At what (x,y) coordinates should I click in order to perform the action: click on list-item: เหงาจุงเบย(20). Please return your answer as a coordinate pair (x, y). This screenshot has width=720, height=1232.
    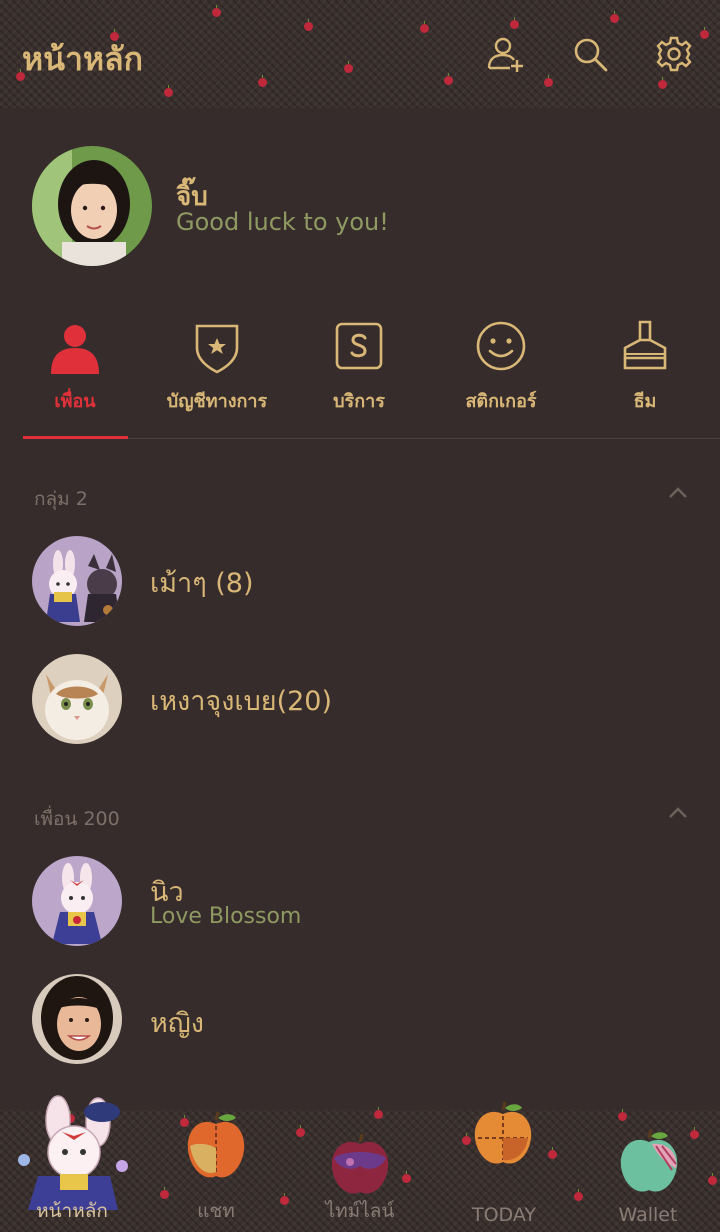
    Looking at the image, I should click on (360, 698).